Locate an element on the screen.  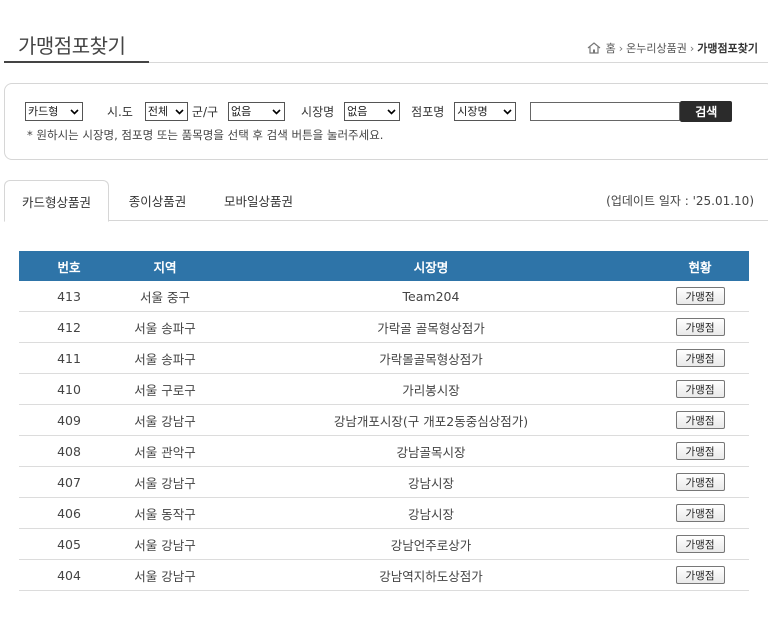
row-number: 407 is located at coordinates (69, 482).